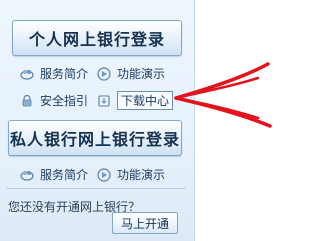 Image resolution: width=320 pixels, height=241 pixels. I want to click on private-banking-login-button: 私人银行网上银行登录, so click(95, 138).